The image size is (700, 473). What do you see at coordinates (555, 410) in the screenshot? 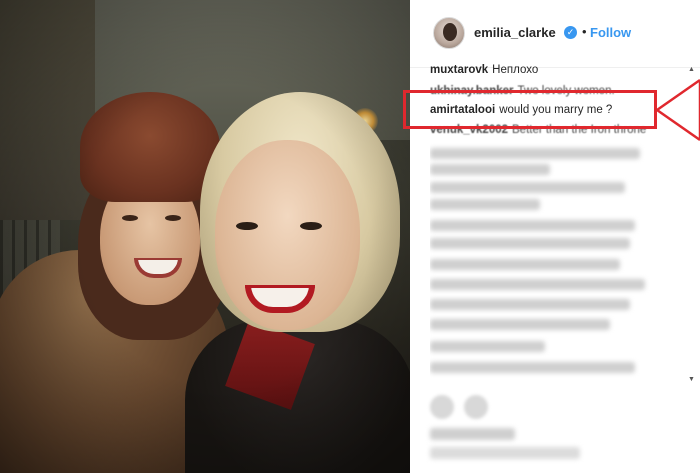
I see `post-actions` at bounding box center [555, 410].